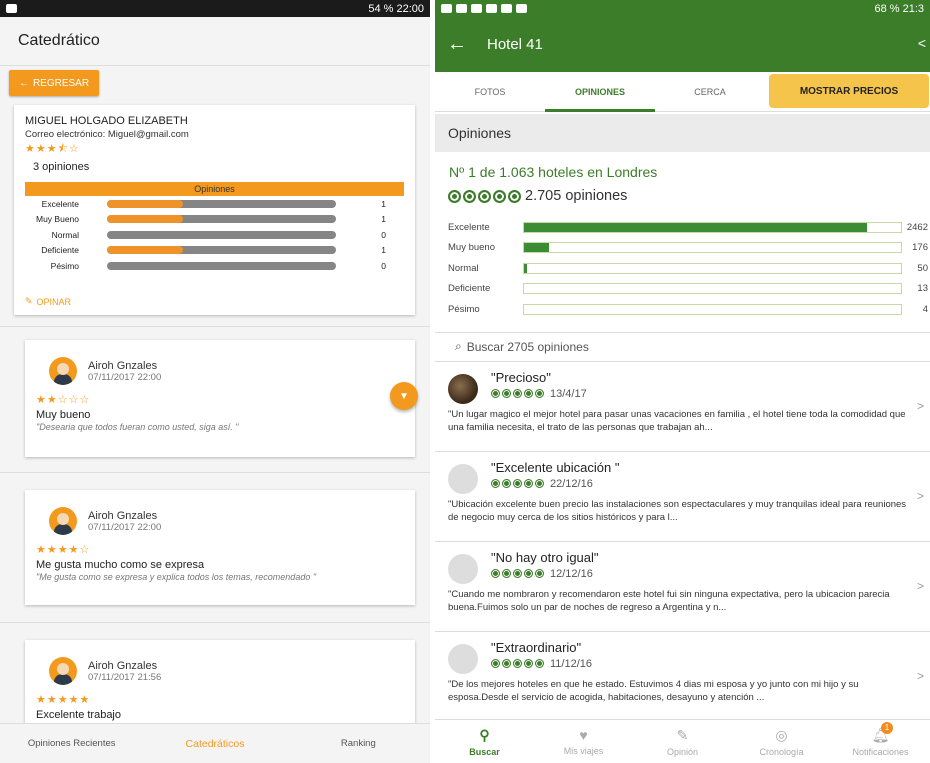  I want to click on nav-notificaciones: 🔔︎ 1 Notificaciones, so click(880, 741).